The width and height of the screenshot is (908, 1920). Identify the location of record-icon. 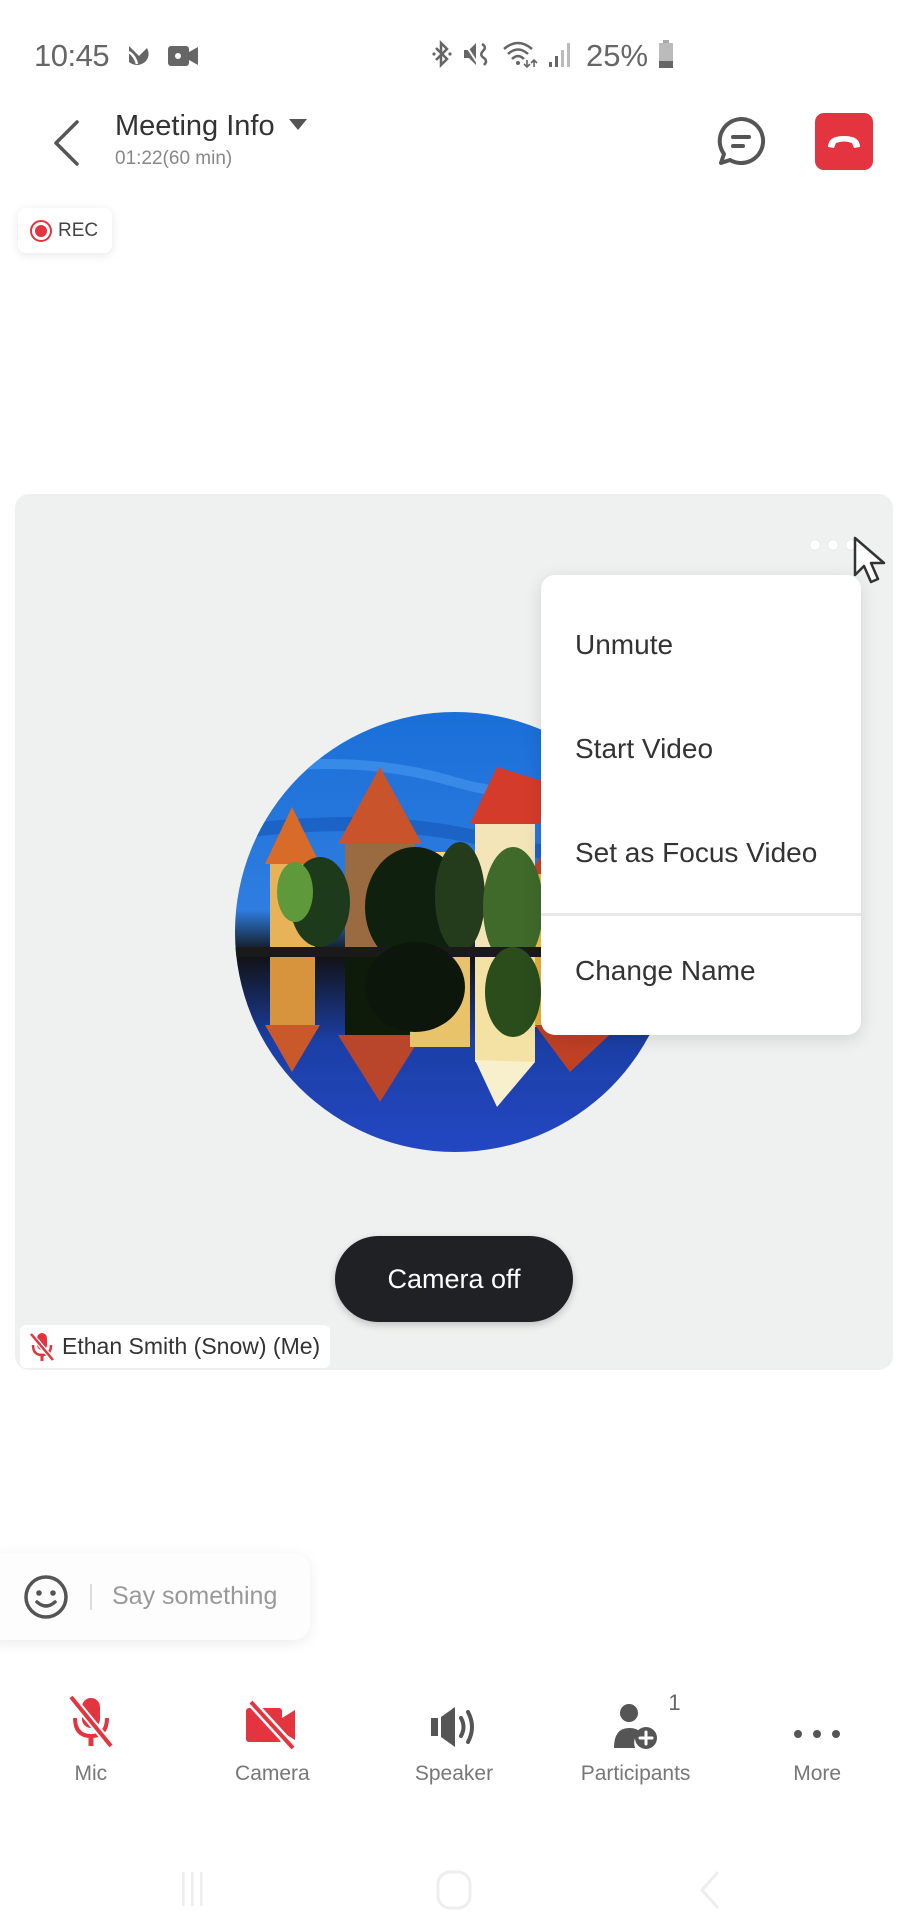
(41, 230).